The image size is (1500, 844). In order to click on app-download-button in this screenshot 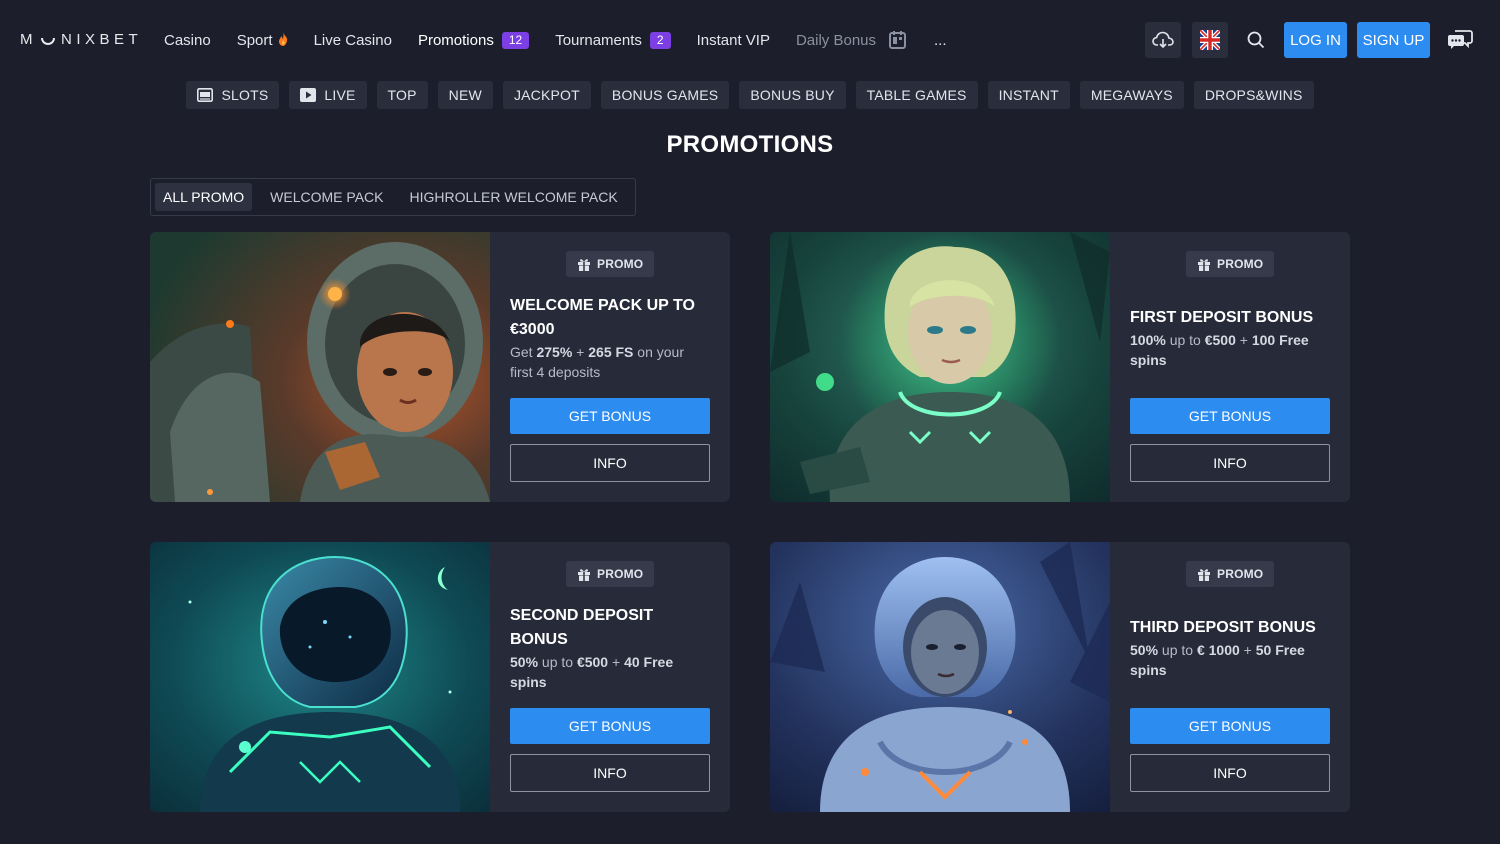, I will do `click(1163, 40)`.